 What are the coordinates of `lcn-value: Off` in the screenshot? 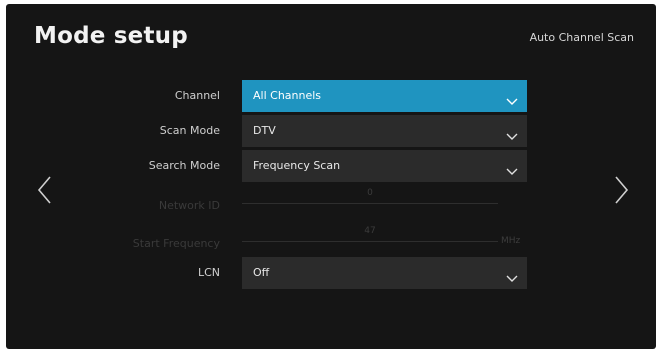 It's located at (261, 272).